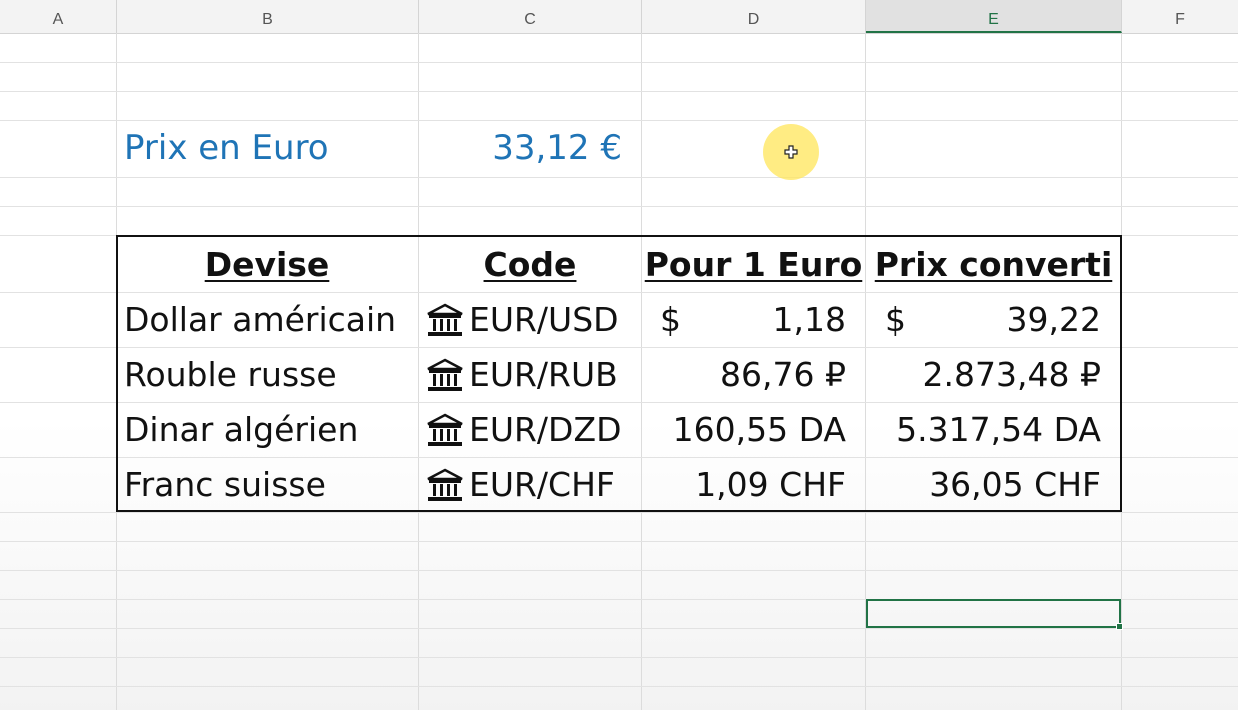 The image size is (1238, 710). What do you see at coordinates (895, 319) in the screenshot?
I see `row1-converted-prefix: $` at bounding box center [895, 319].